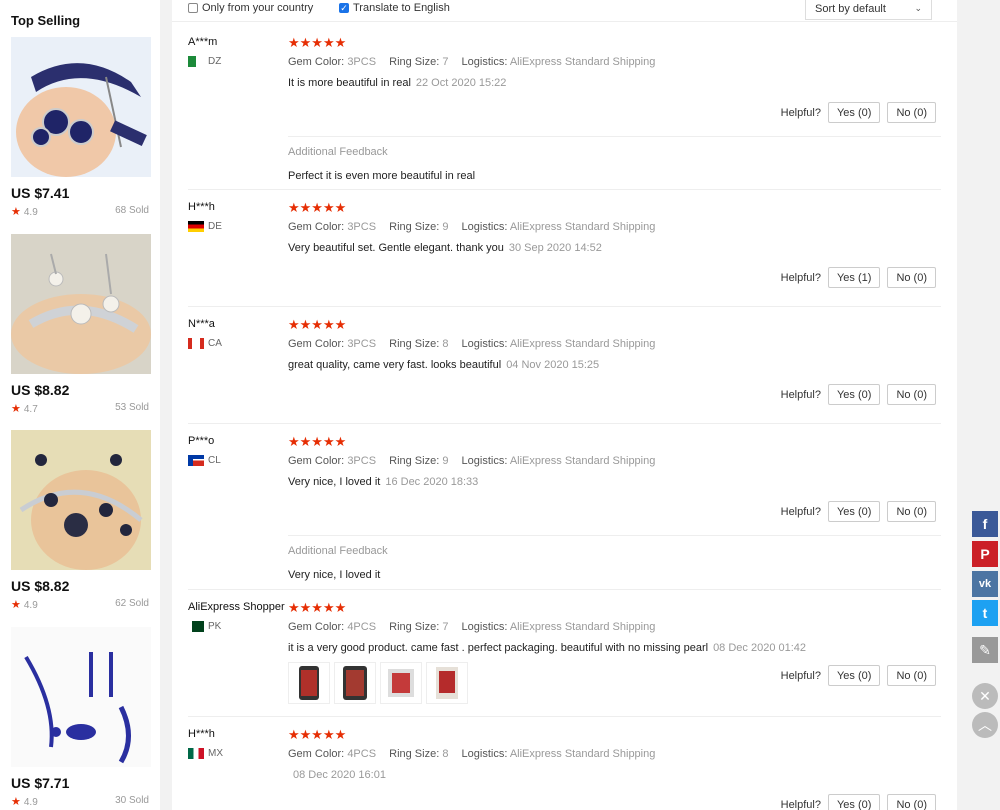 Image resolution: width=1000 pixels, height=810 pixels. What do you see at coordinates (760, 648) in the screenshot?
I see `review-date: 08 Dec 2020 01:42` at bounding box center [760, 648].